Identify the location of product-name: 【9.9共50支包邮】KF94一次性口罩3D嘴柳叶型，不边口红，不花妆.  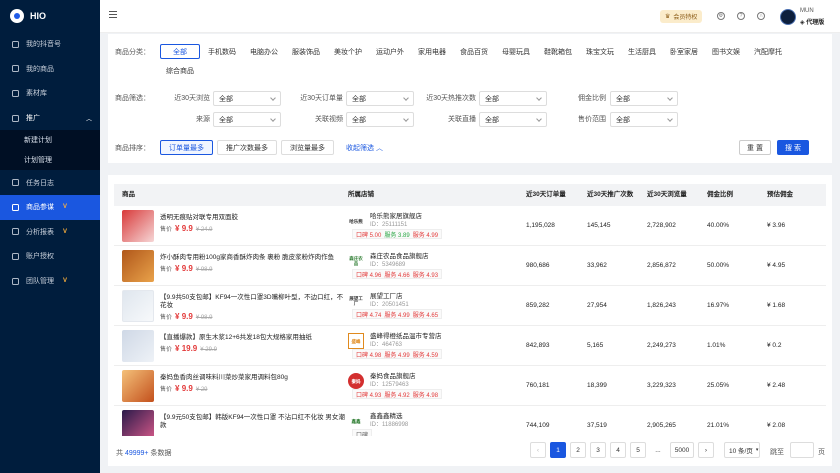
(252, 302).